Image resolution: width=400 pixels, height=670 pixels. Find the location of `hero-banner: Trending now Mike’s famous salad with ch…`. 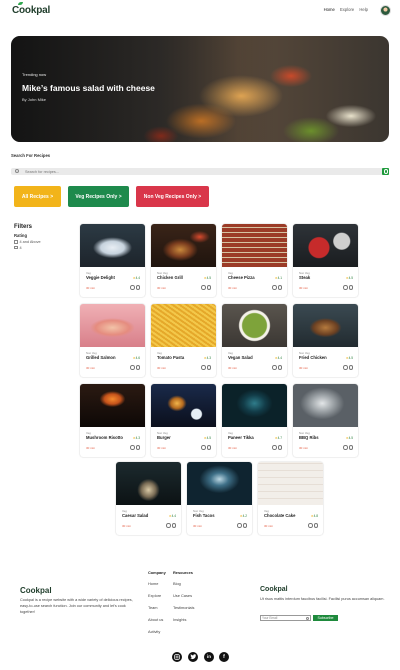

hero-banner: Trending now Mike’s famous salad with ch… is located at coordinates (200, 89).